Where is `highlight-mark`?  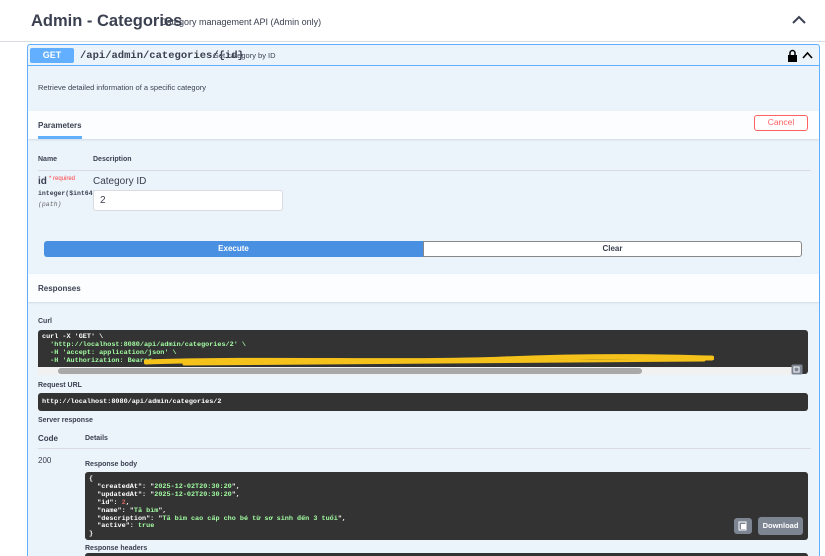 highlight-mark is located at coordinates (429, 360).